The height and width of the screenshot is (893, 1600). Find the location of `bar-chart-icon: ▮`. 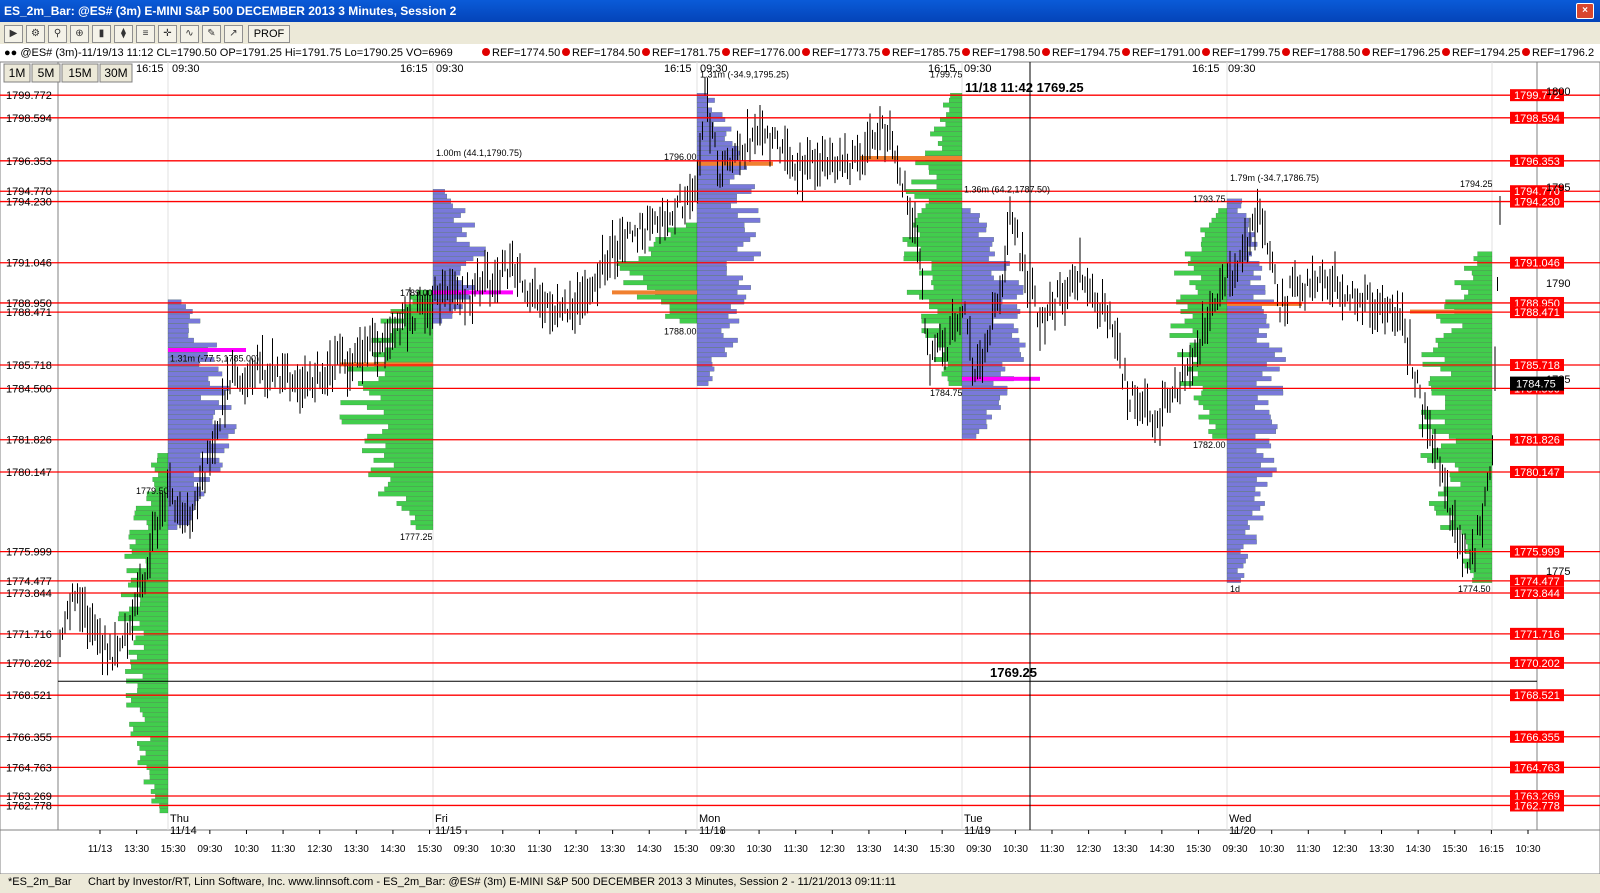

bar-chart-icon: ▮ is located at coordinates (101, 34).